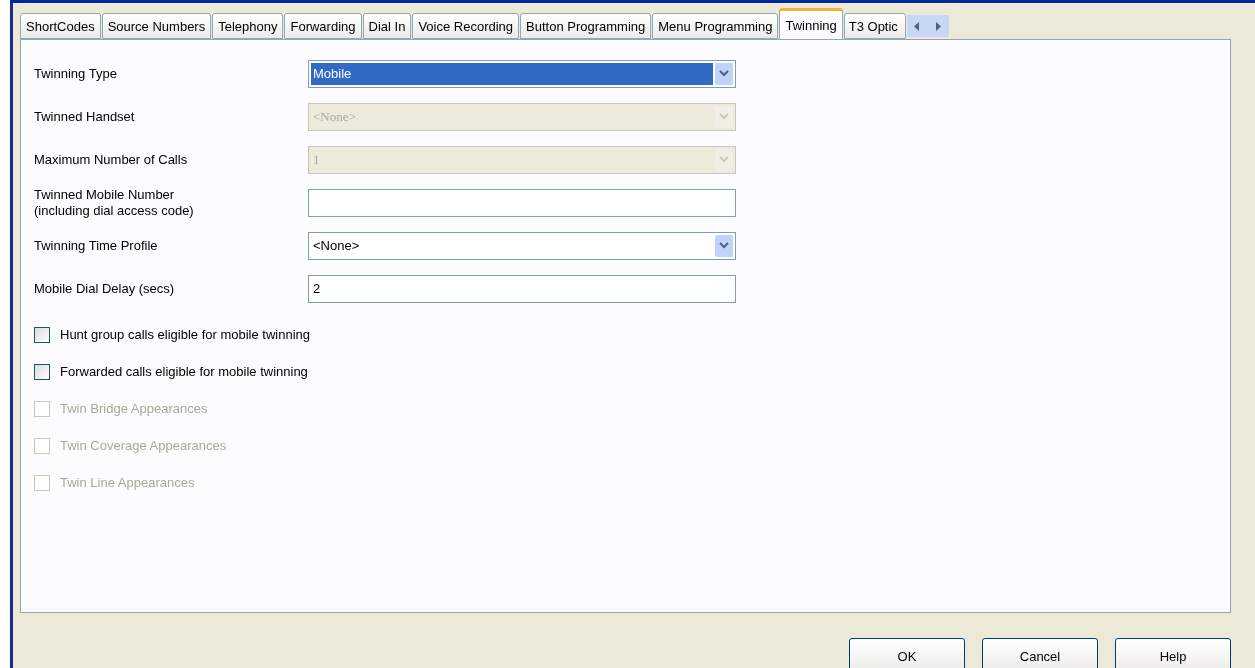  I want to click on tab-scroll-buttons, so click(927, 26).